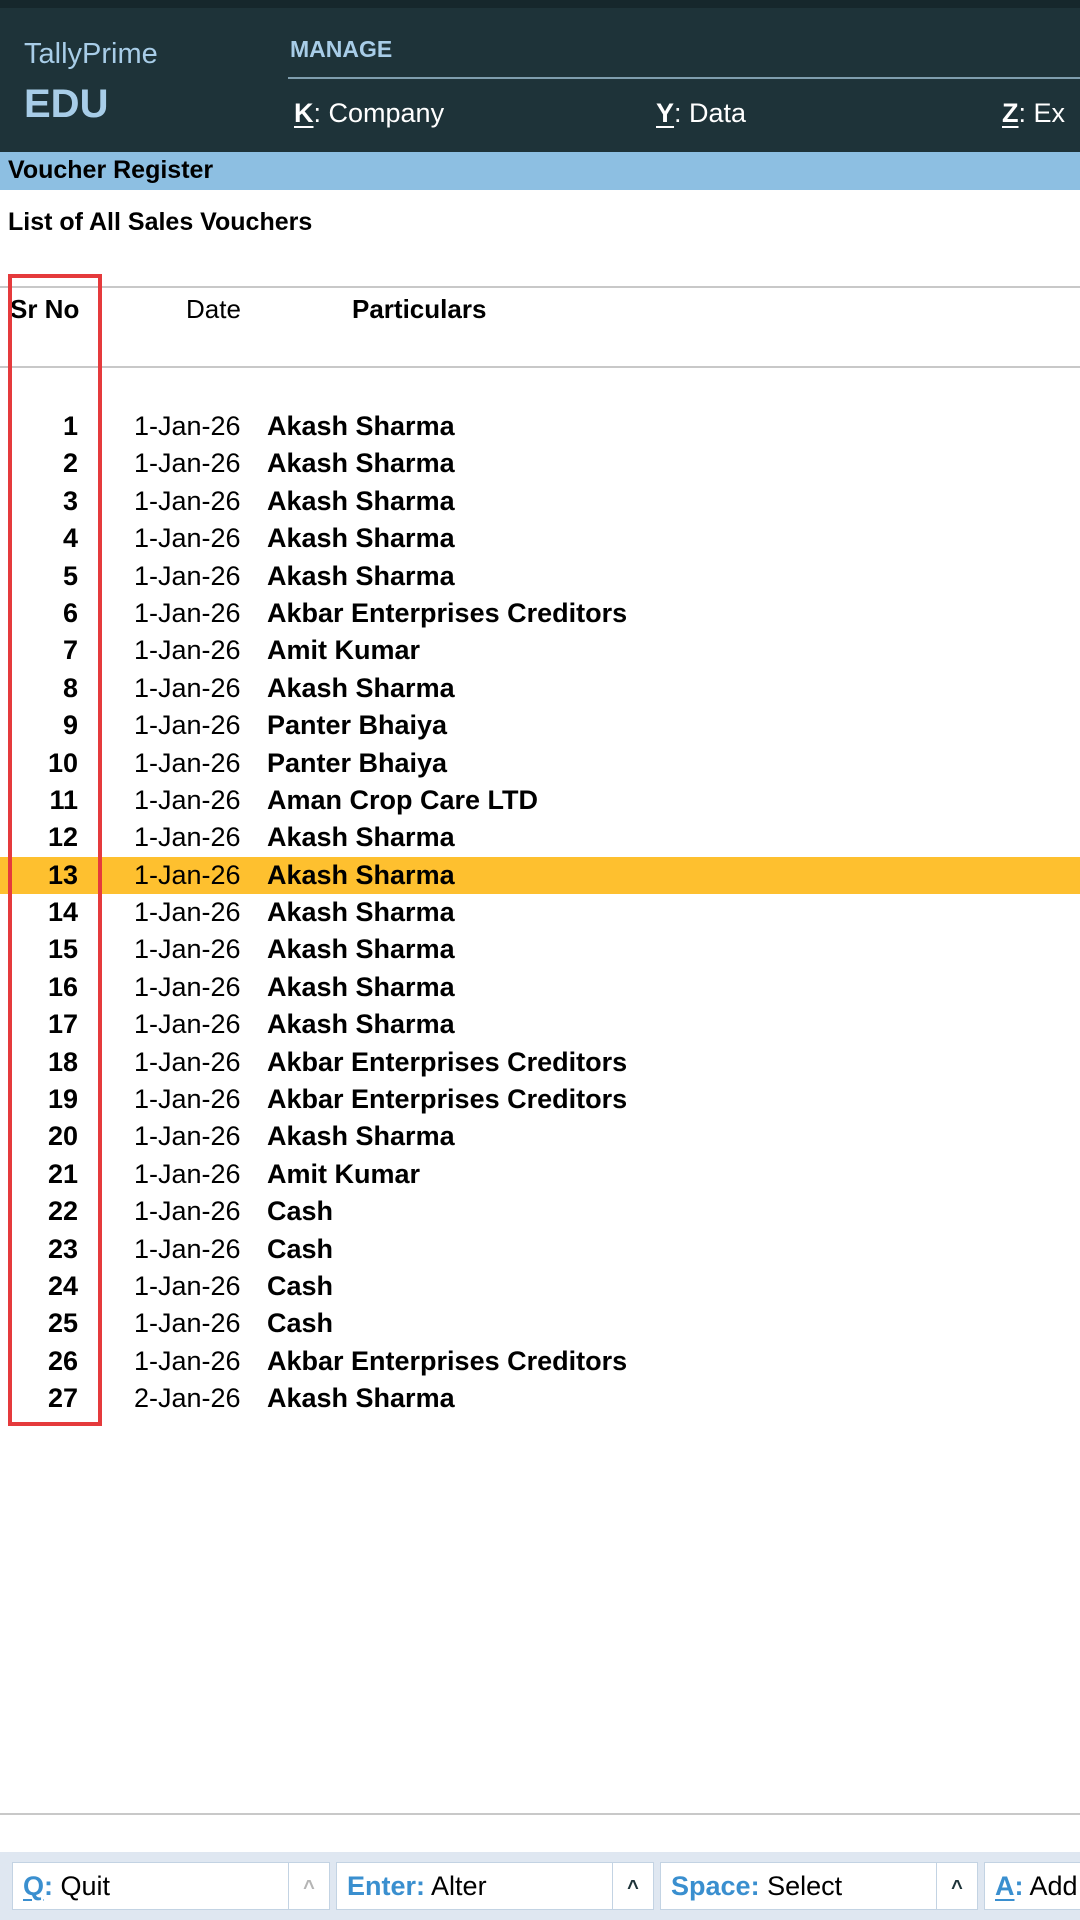  Describe the element at coordinates (540, 1323) in the screenshot. I see `table-row: 25 1-Jan-26 Cash` at that location.